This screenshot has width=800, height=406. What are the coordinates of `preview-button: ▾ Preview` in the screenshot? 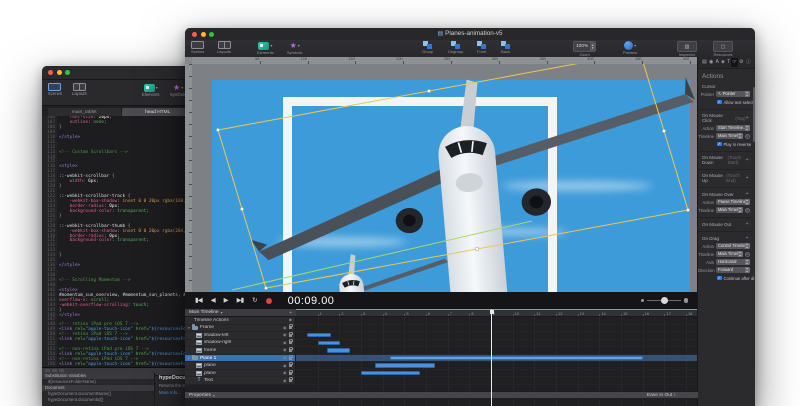 It's located at (630, 48).